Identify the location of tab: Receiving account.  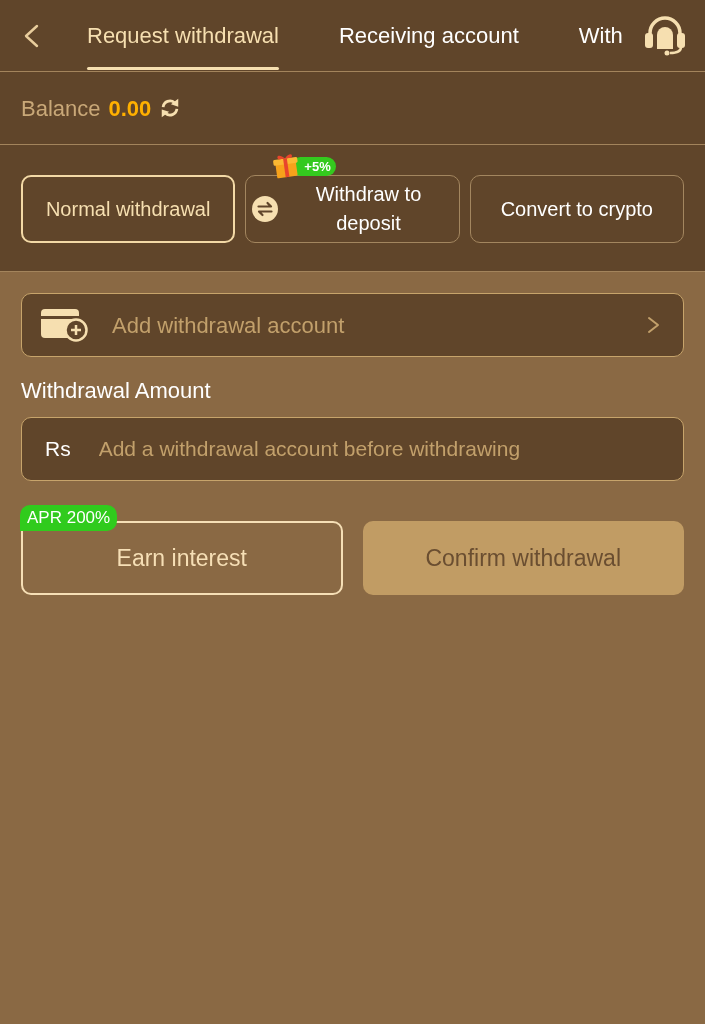
(429, 35).